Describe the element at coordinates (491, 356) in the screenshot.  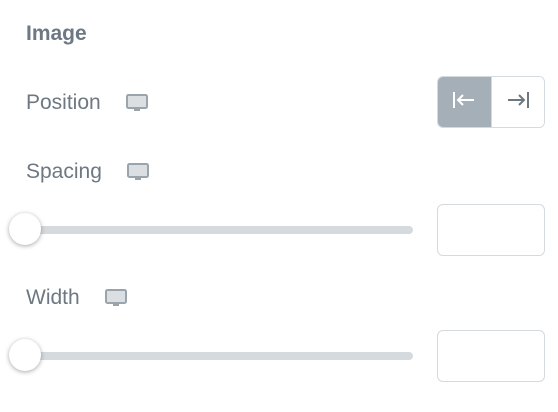
I see `width-input` at that location.